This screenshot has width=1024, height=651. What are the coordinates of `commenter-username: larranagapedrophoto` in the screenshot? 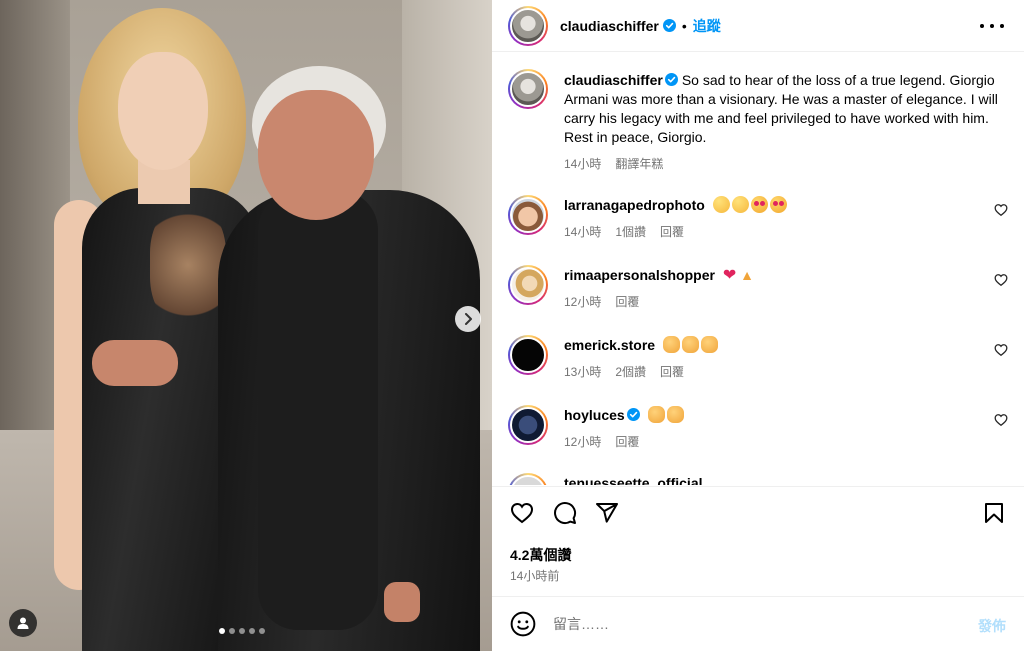 It's located at (634, 205).